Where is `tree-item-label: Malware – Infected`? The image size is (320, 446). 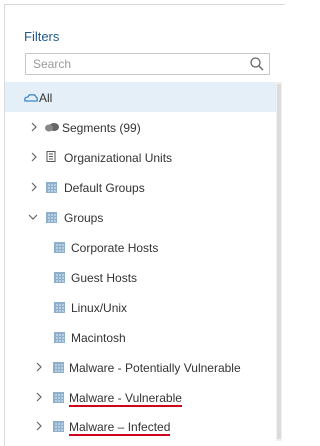
tree-item-label: Malware – Infected is located at coordinates (120, 428).